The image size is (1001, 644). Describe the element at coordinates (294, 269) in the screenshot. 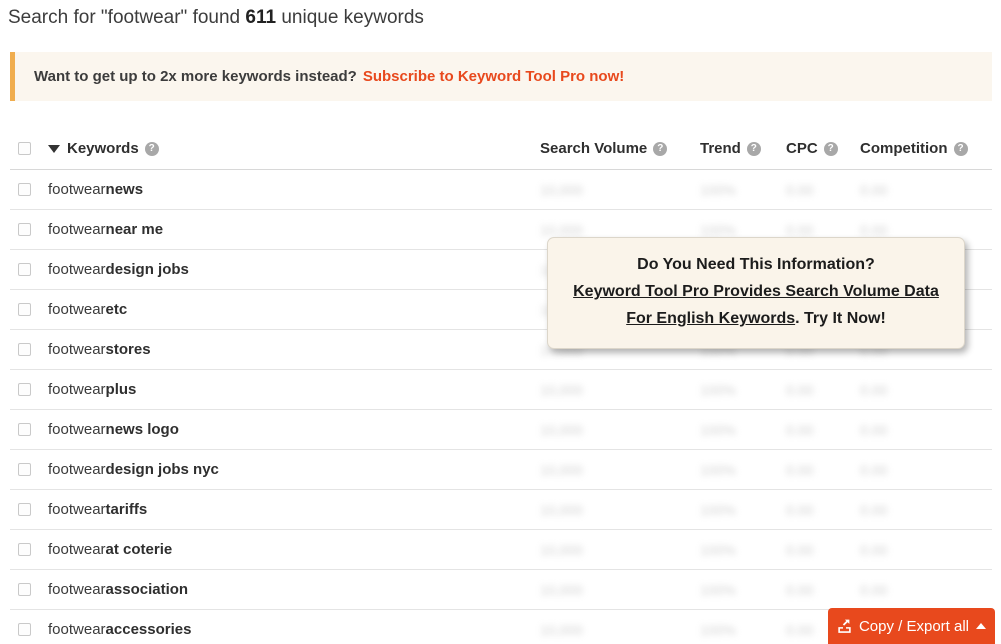

I see `row-keyword-cell: footwear design jobs` at that location.